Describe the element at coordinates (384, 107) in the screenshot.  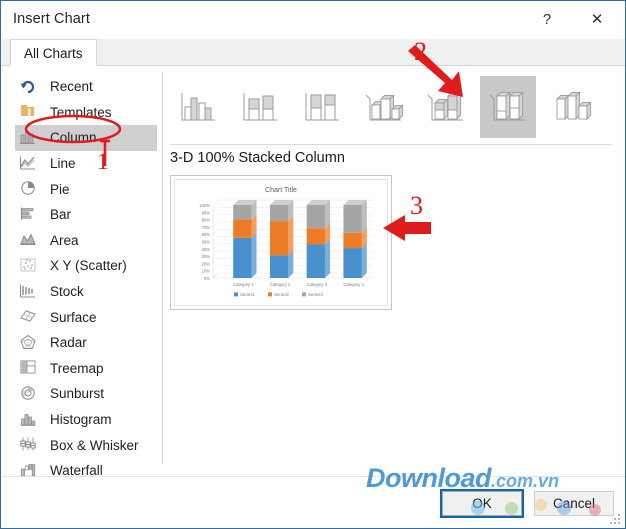
I see `thumbnail-3d-clustered-column` at that location.